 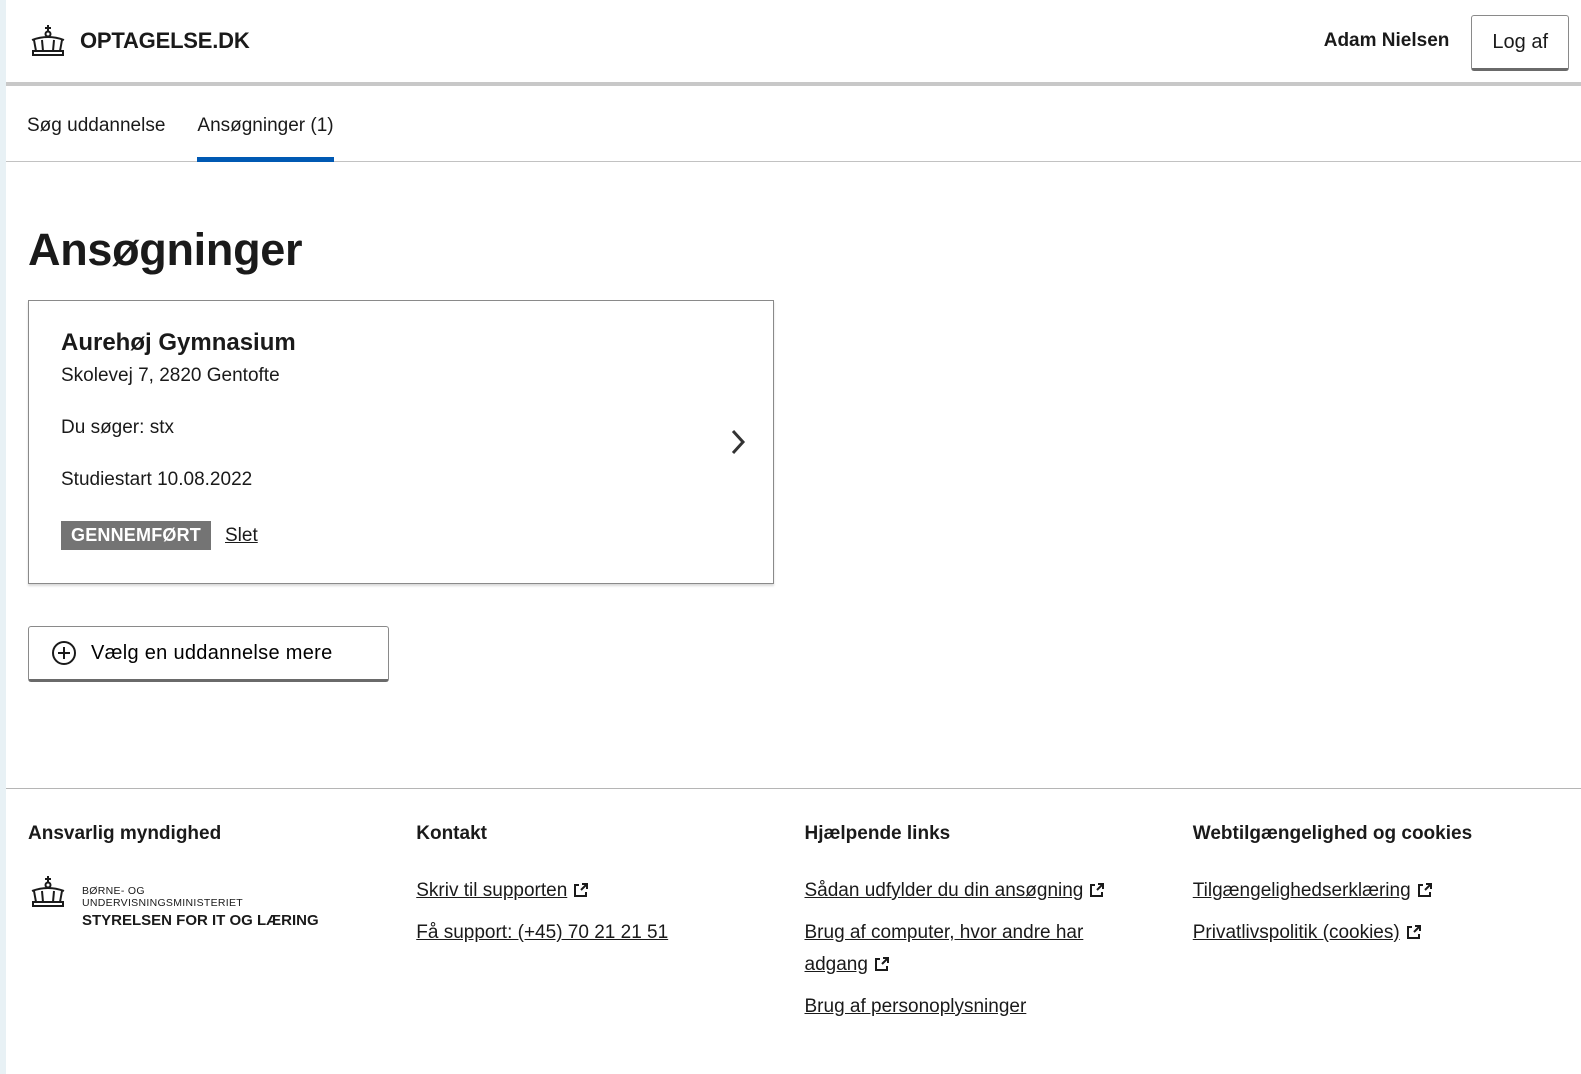 What do you see at coordinates (492, 890) in the screenshot?
I see `link-write-support-label: Skriv til supporten` at bounding box center [492, 890].